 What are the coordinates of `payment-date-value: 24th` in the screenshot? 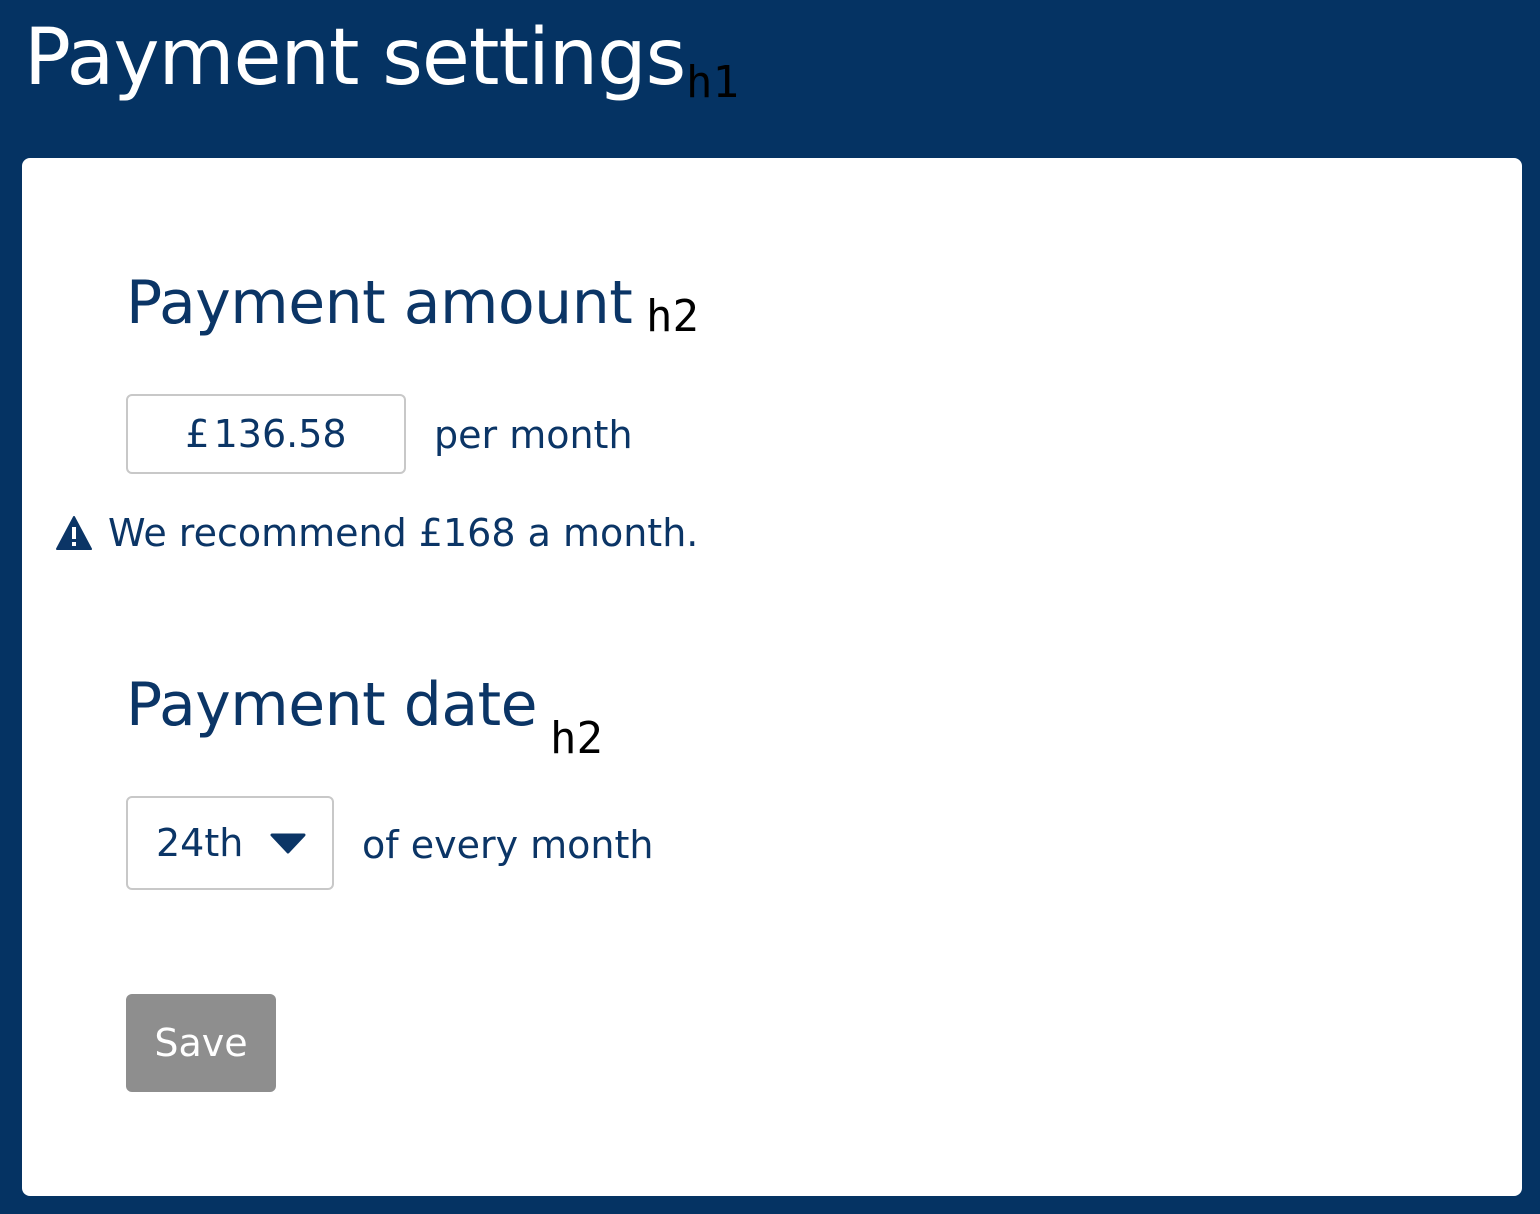 It's located at (200, 843).